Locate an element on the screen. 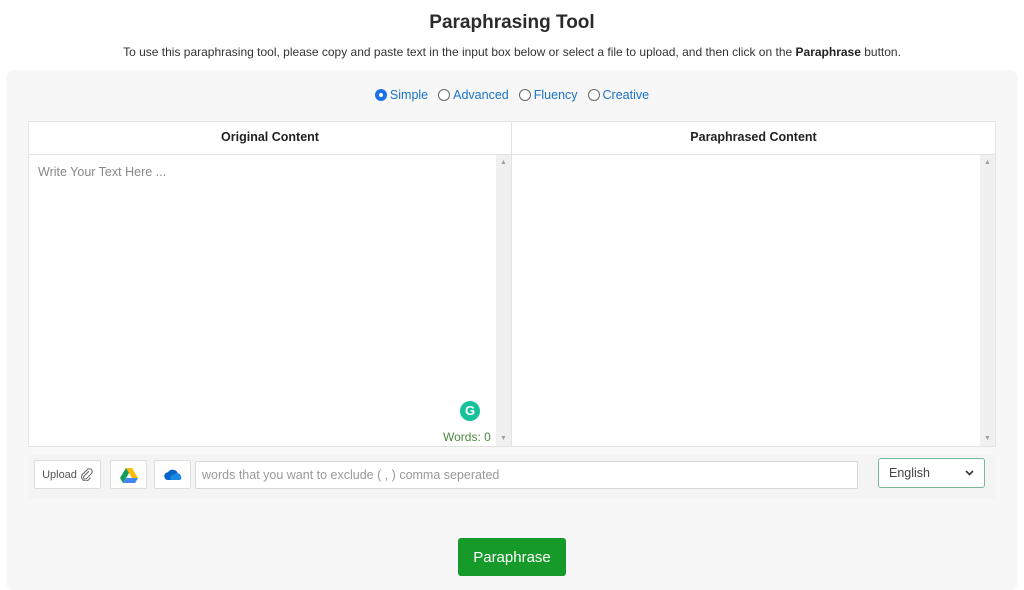 The width and height of the screenshot is (1024, 590). subtitle-text-end: button. is located at coordinates (880, 52).